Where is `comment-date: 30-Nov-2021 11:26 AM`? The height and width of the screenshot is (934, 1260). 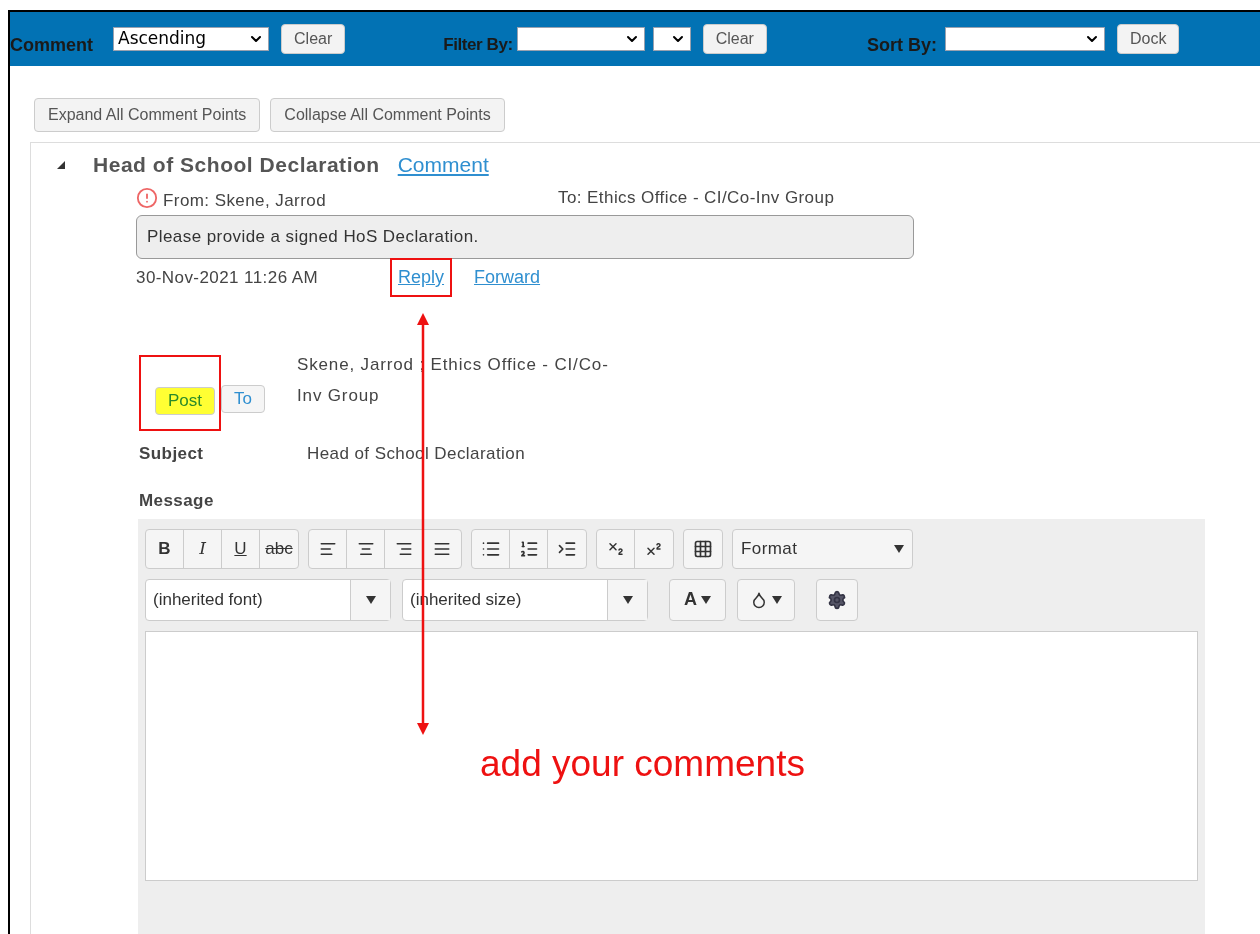
comment-date: 30-Nov-2021 11:26 AM is located at coordinates (228, 277).